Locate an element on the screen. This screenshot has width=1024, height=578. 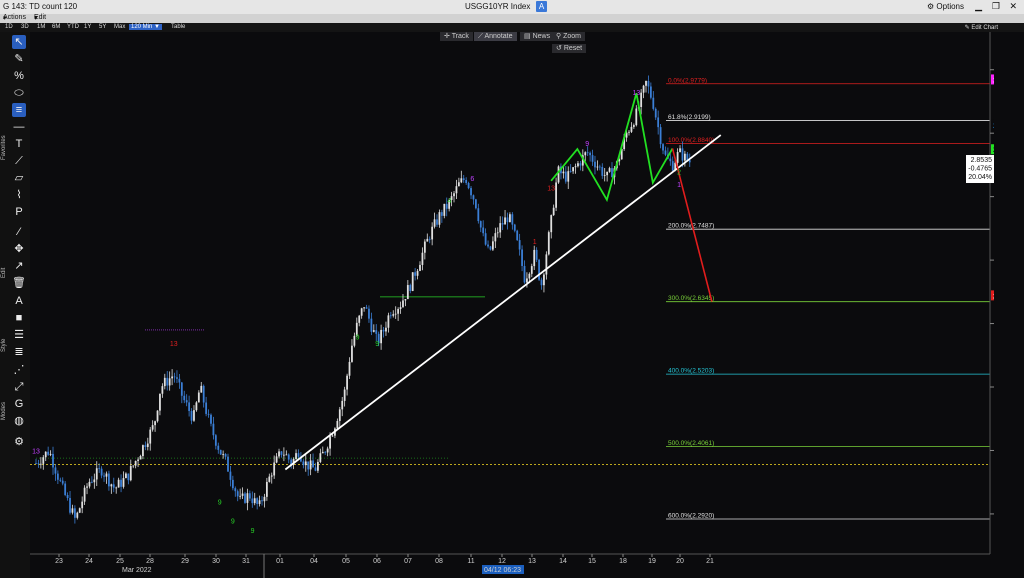
text-icon: T is located at coordinates (19, 144).